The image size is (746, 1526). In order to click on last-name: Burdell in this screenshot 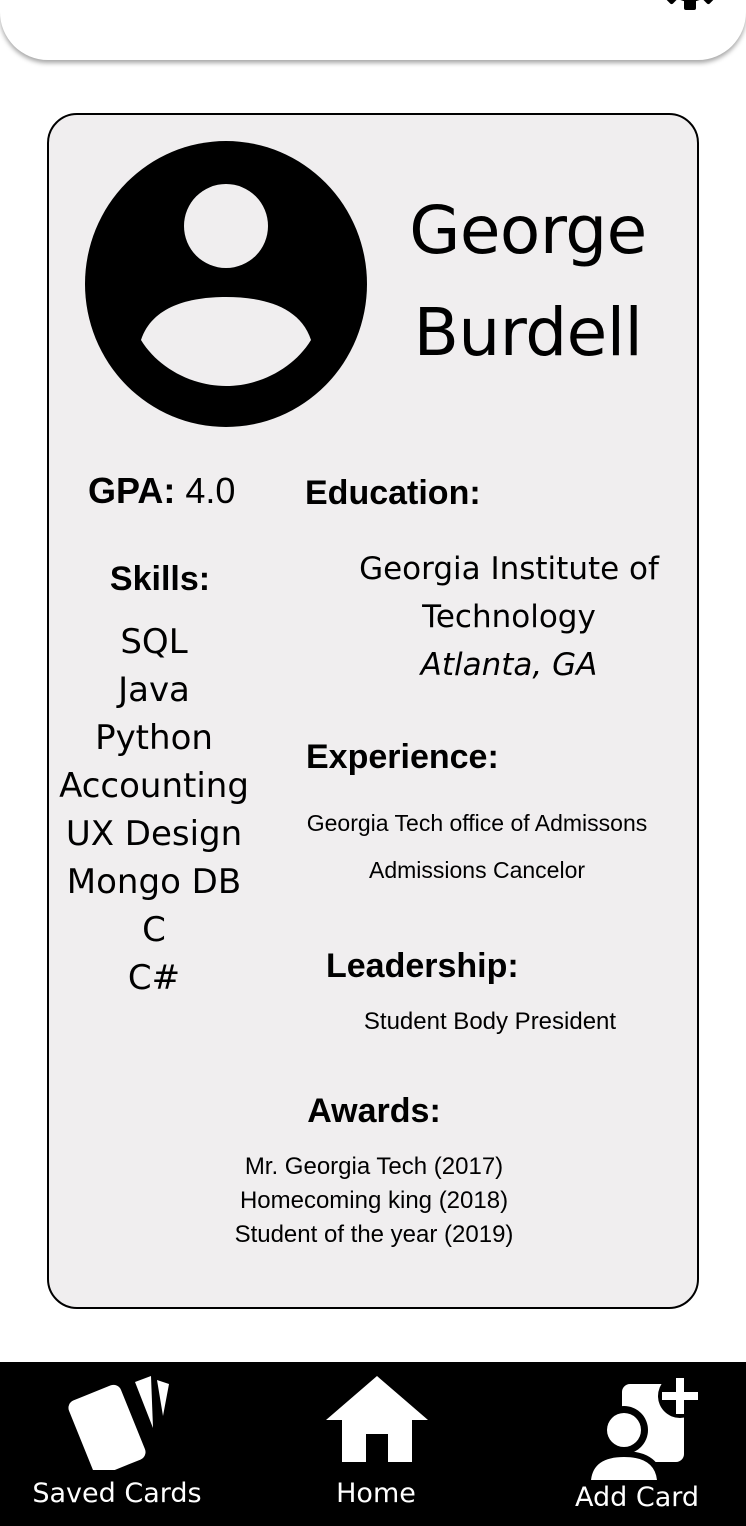, I will do `click(528, 332)`.